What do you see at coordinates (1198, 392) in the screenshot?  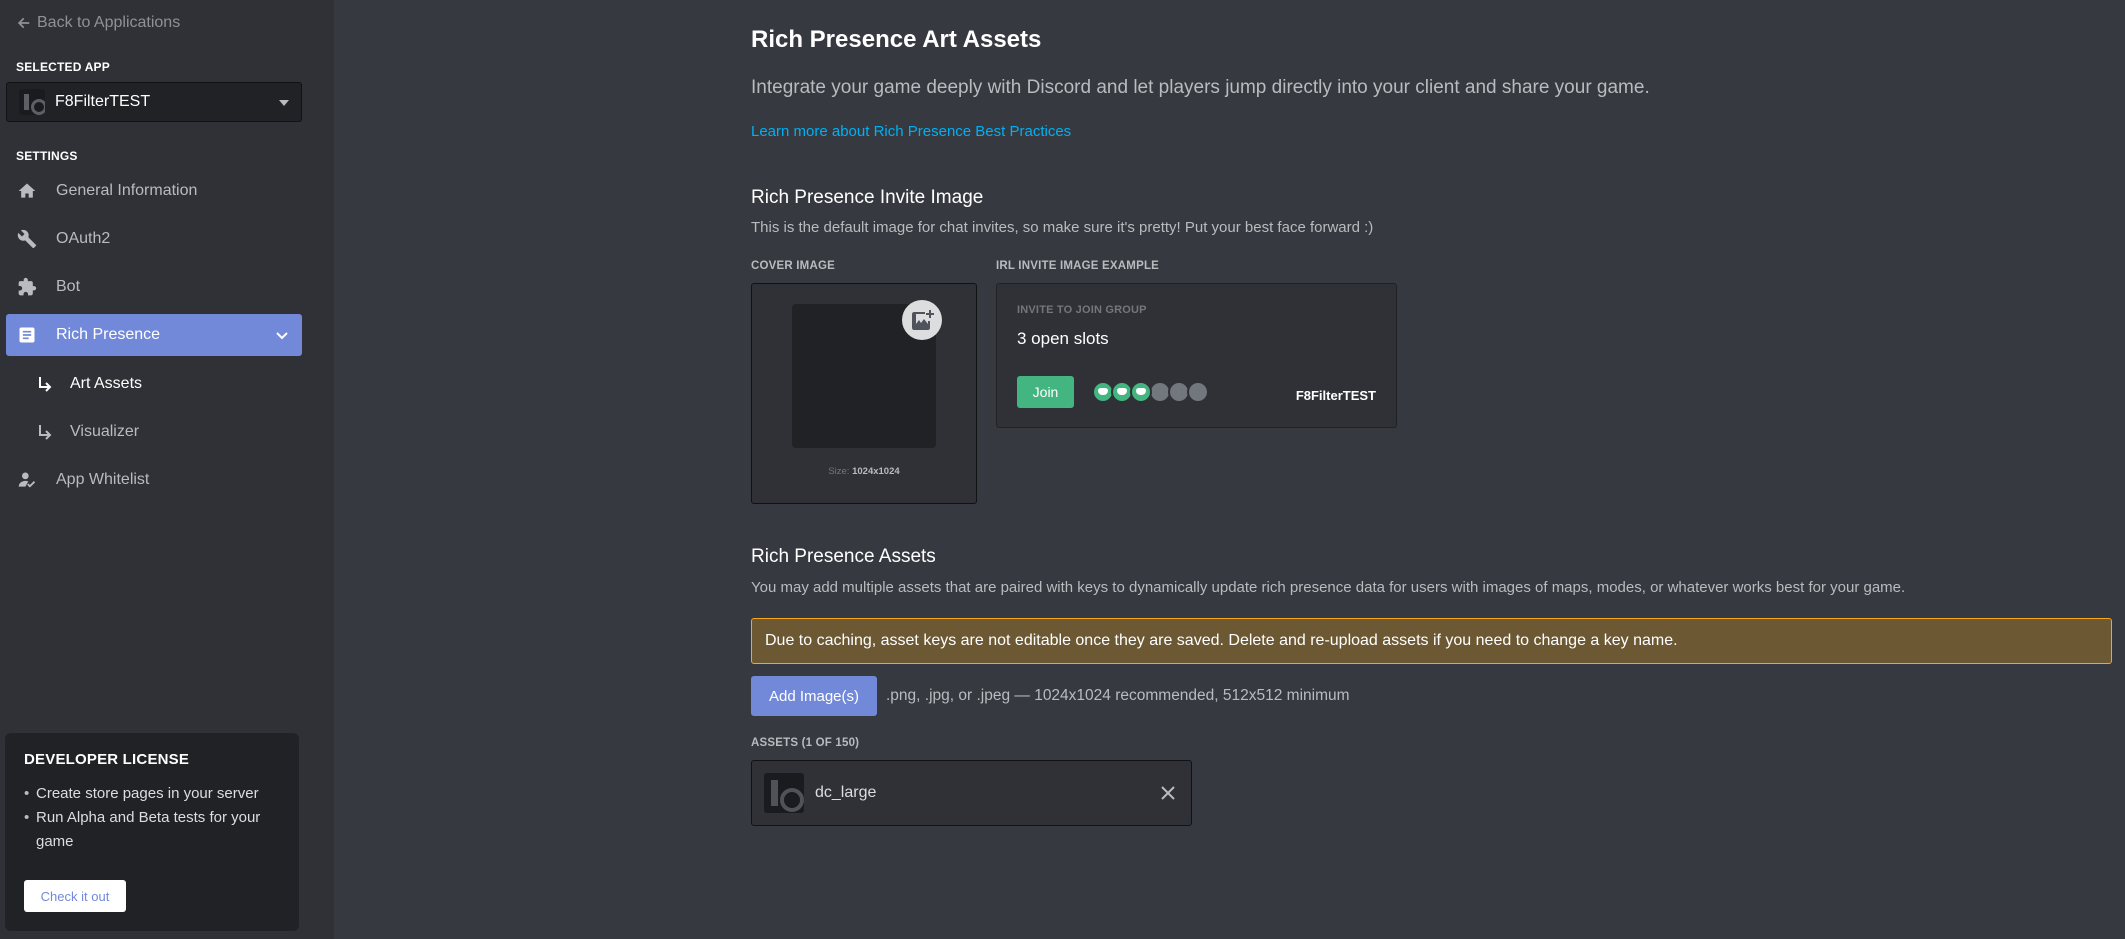 I see `empty-slot` at bounding box center [1198, 392].